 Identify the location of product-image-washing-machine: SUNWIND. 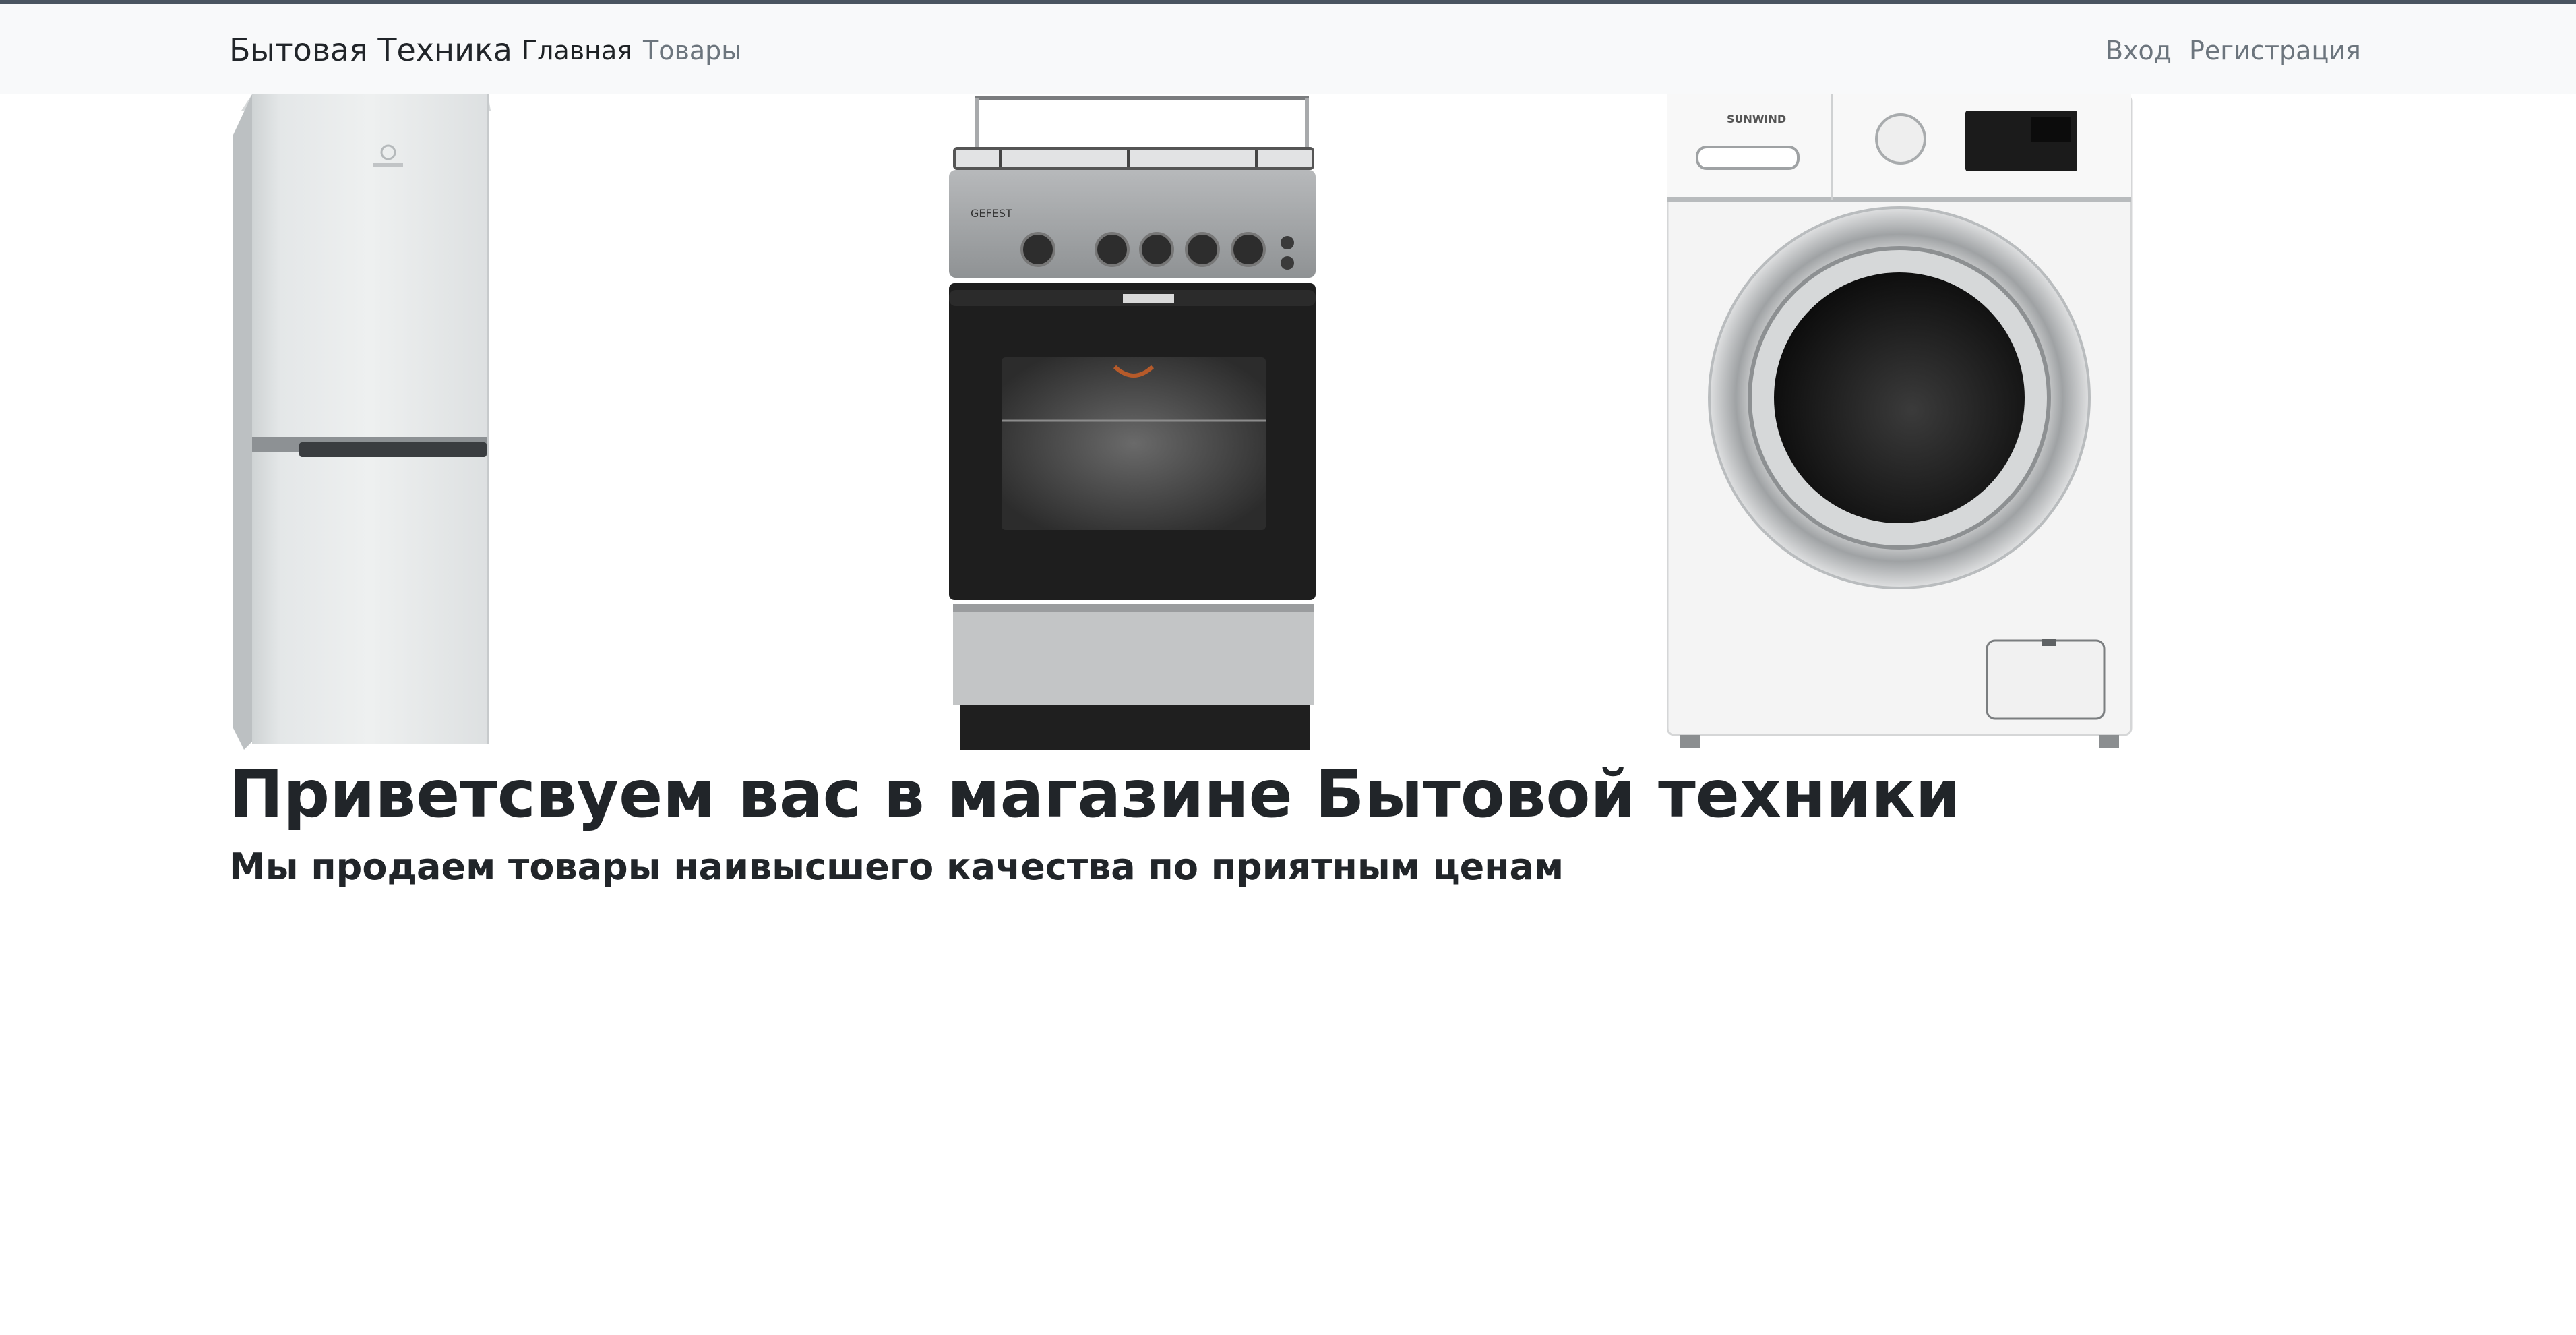
(1900, 421).